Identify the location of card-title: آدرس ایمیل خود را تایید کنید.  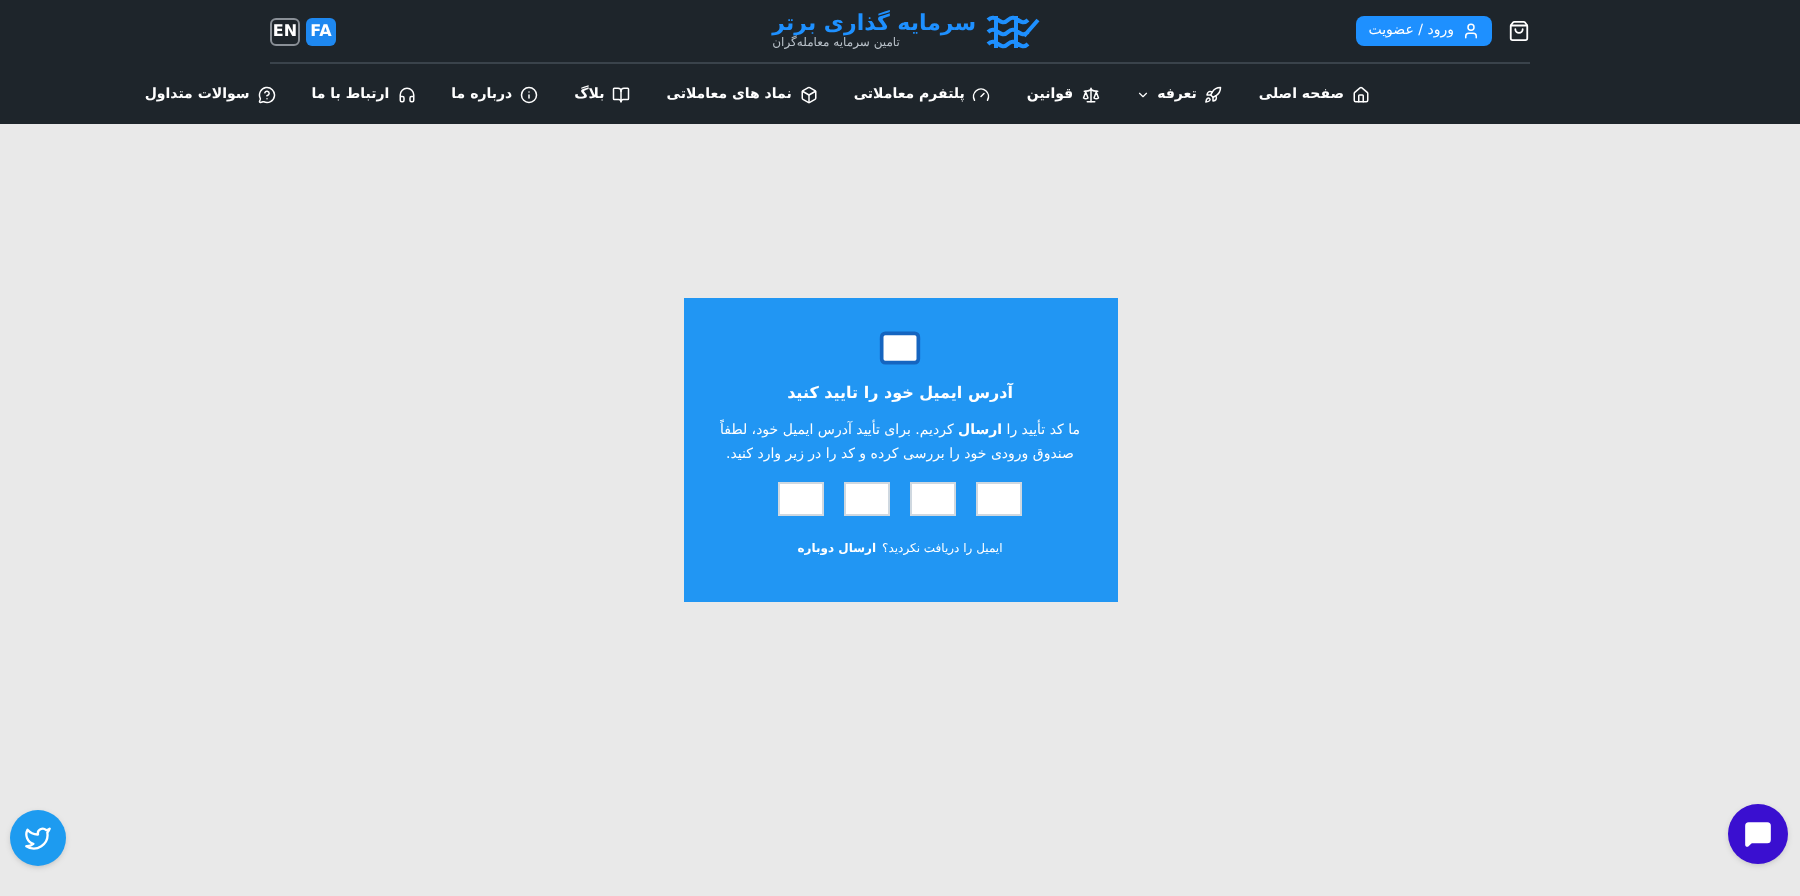
(900, 394).